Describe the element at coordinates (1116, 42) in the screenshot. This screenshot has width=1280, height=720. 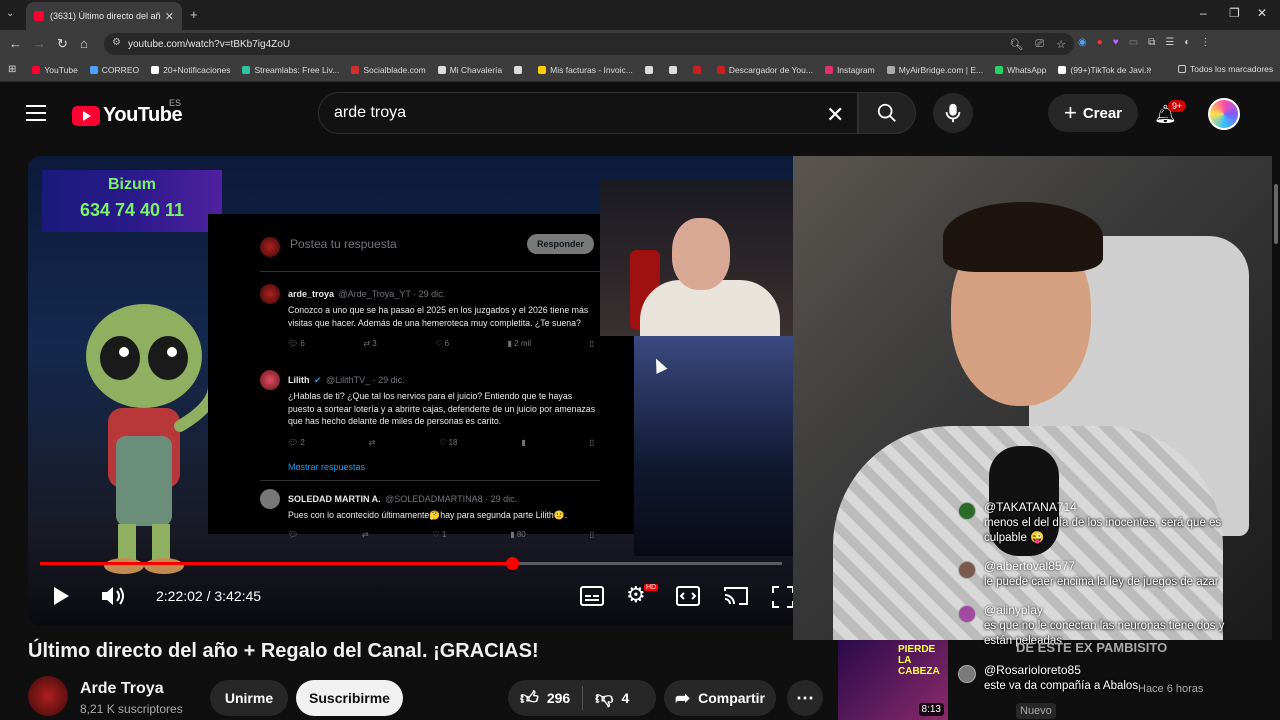
I see `extension-icon: ♥` at that location.